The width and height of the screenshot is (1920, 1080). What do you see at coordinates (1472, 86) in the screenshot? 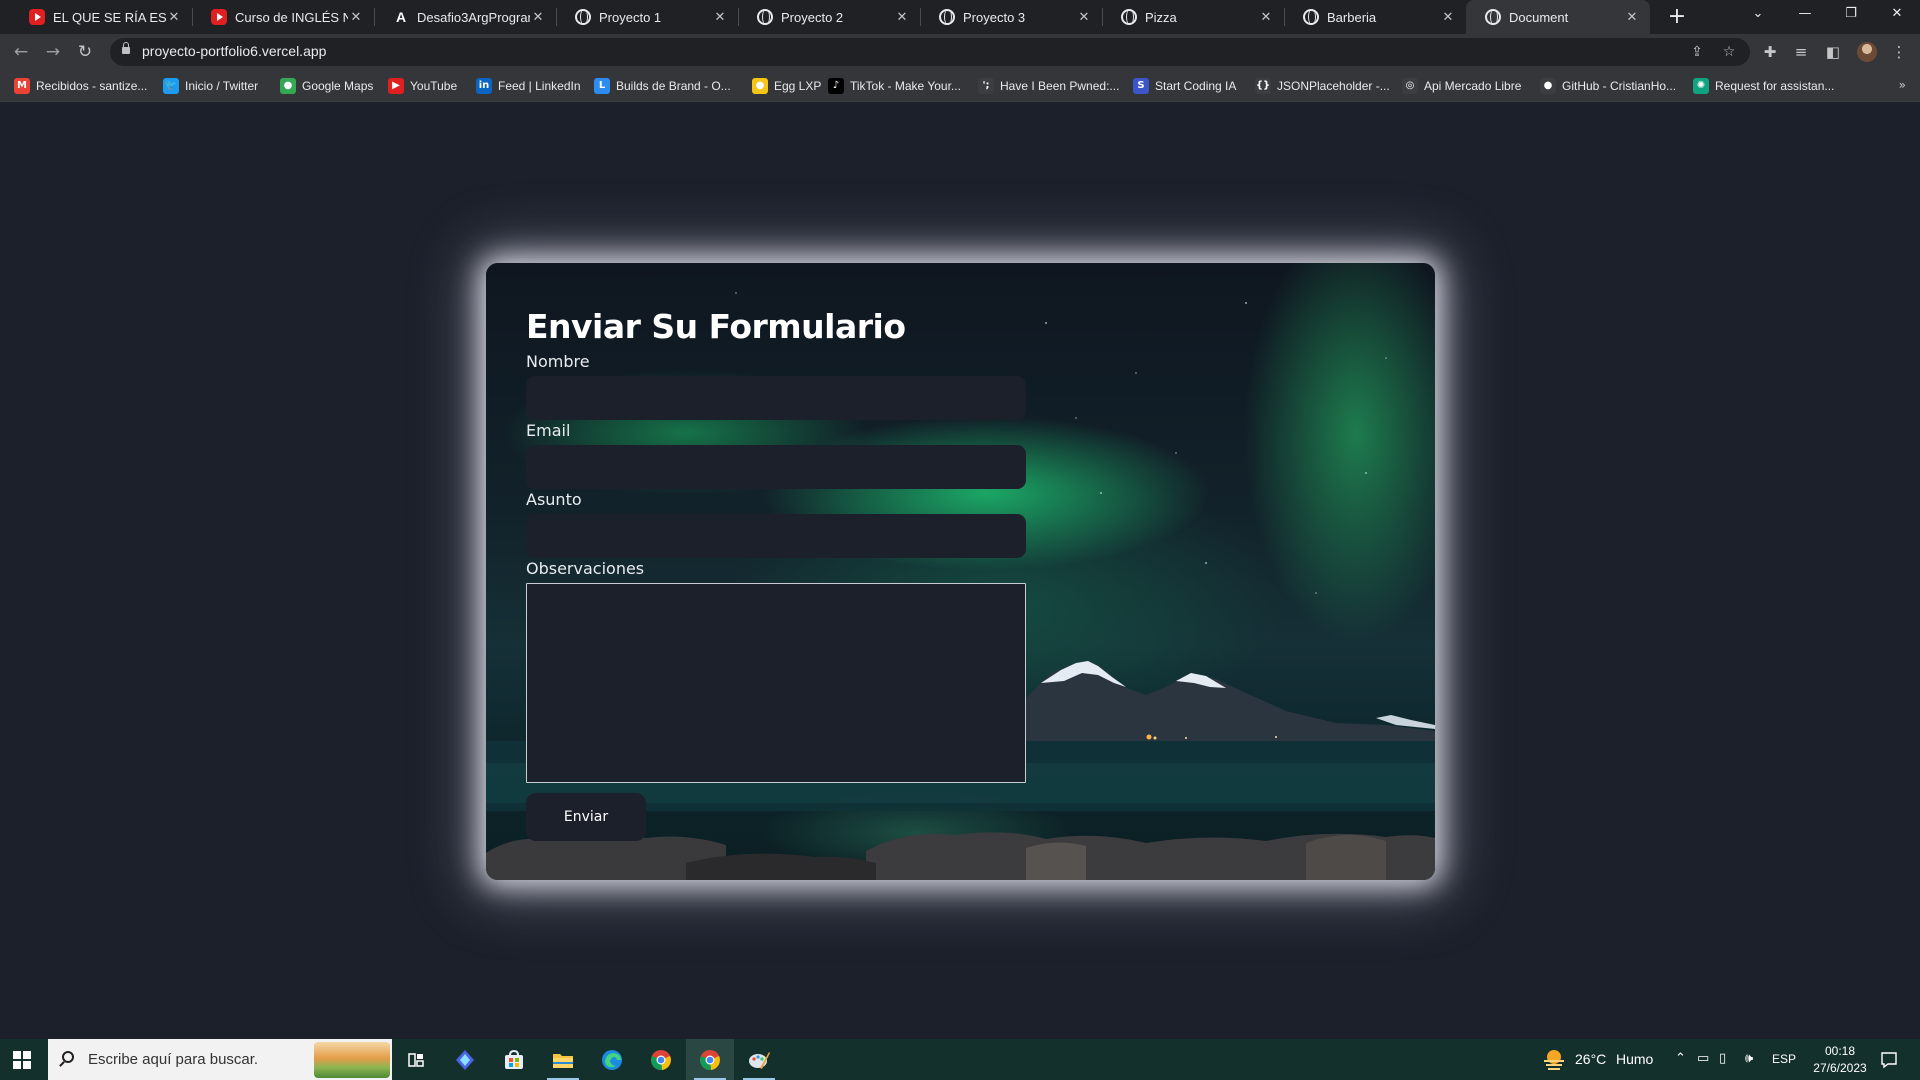
I see `bookmark-label: Api Mercado Libre` at bounding box center [1472, 86].